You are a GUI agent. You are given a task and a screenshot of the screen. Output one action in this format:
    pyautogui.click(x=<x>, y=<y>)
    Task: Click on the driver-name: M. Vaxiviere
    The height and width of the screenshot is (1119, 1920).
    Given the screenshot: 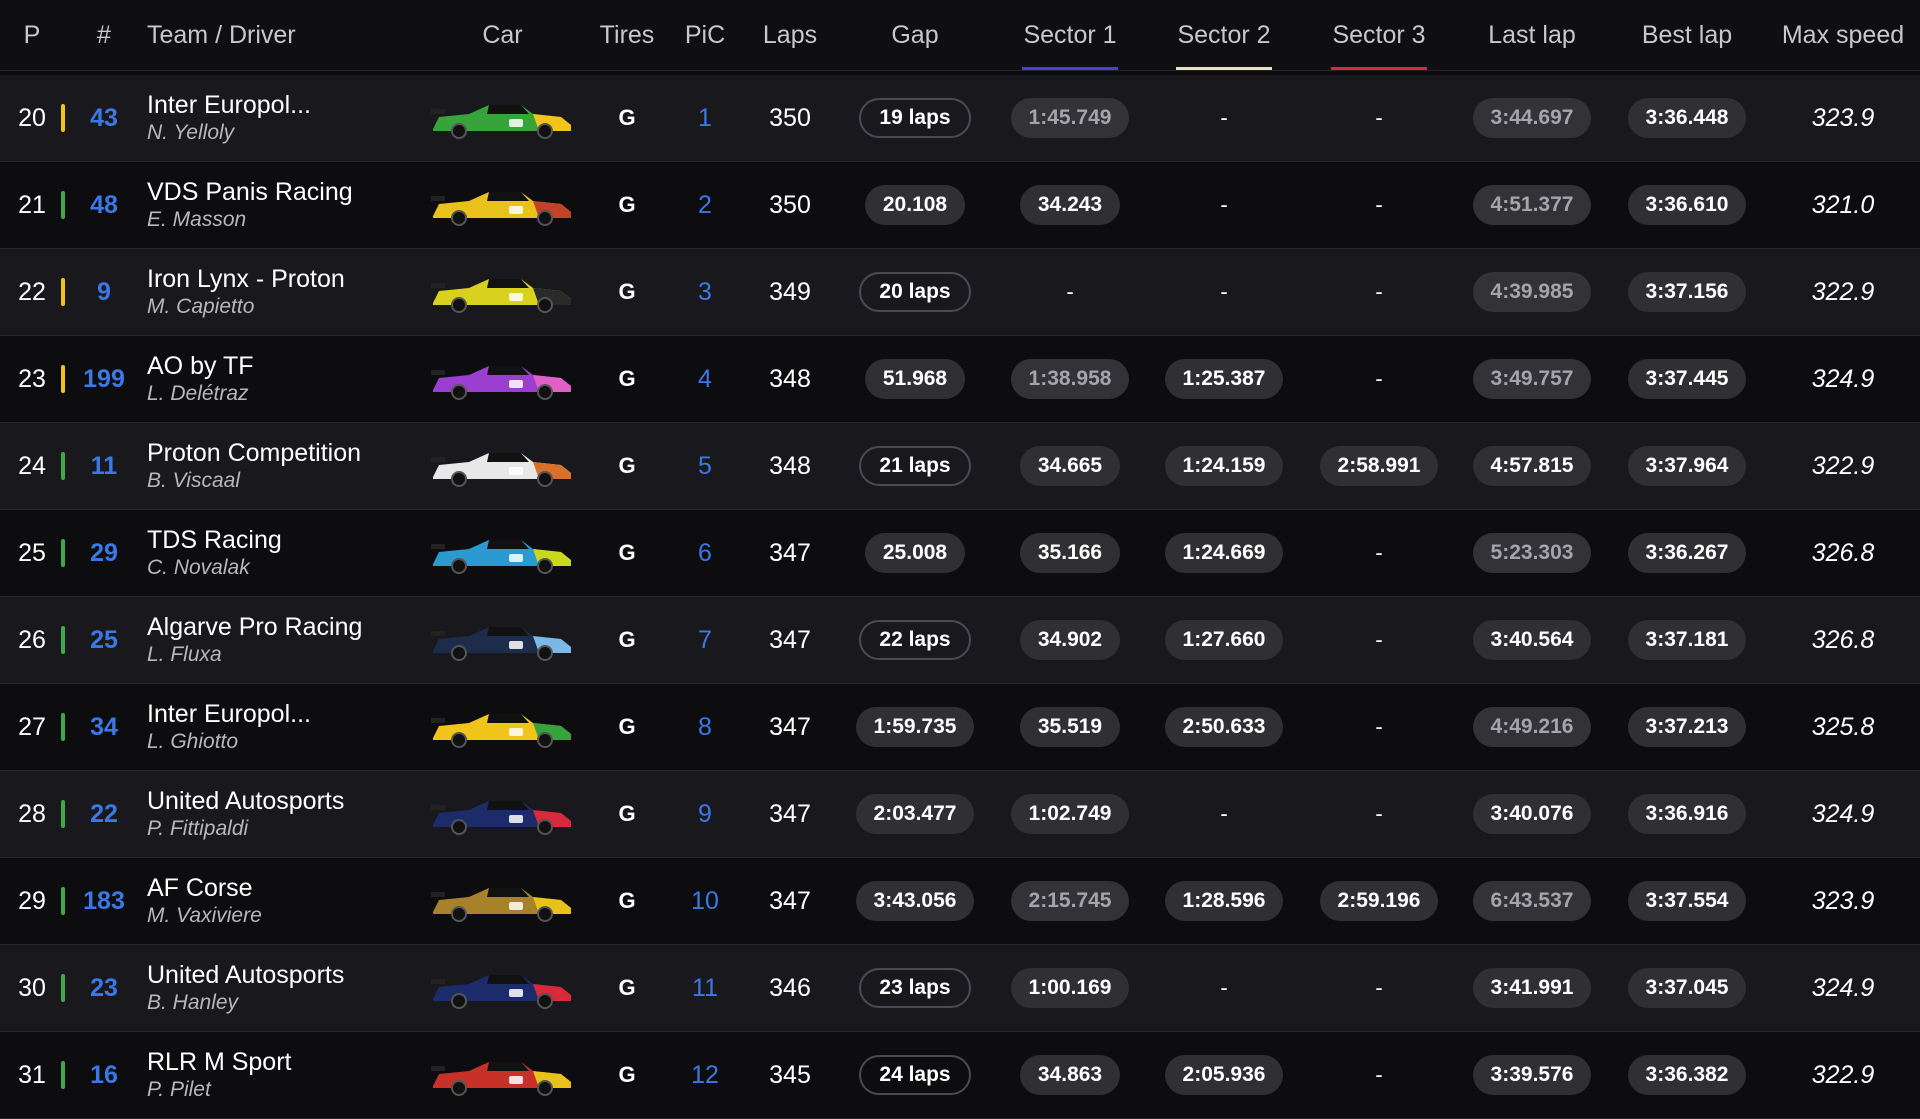 What is the action you would take?
    pyautogui.click(x=204, y=915)
    